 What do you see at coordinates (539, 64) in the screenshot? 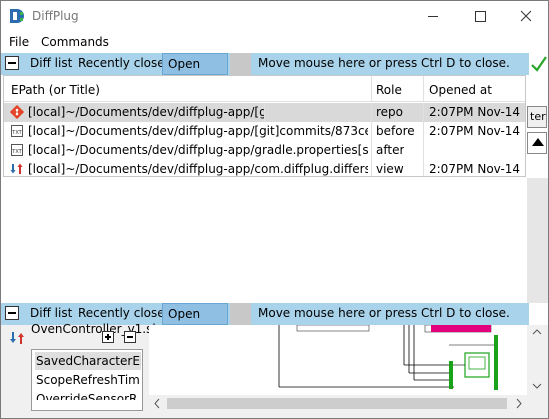
I see `check-icon` at bounding box center [539, 64].